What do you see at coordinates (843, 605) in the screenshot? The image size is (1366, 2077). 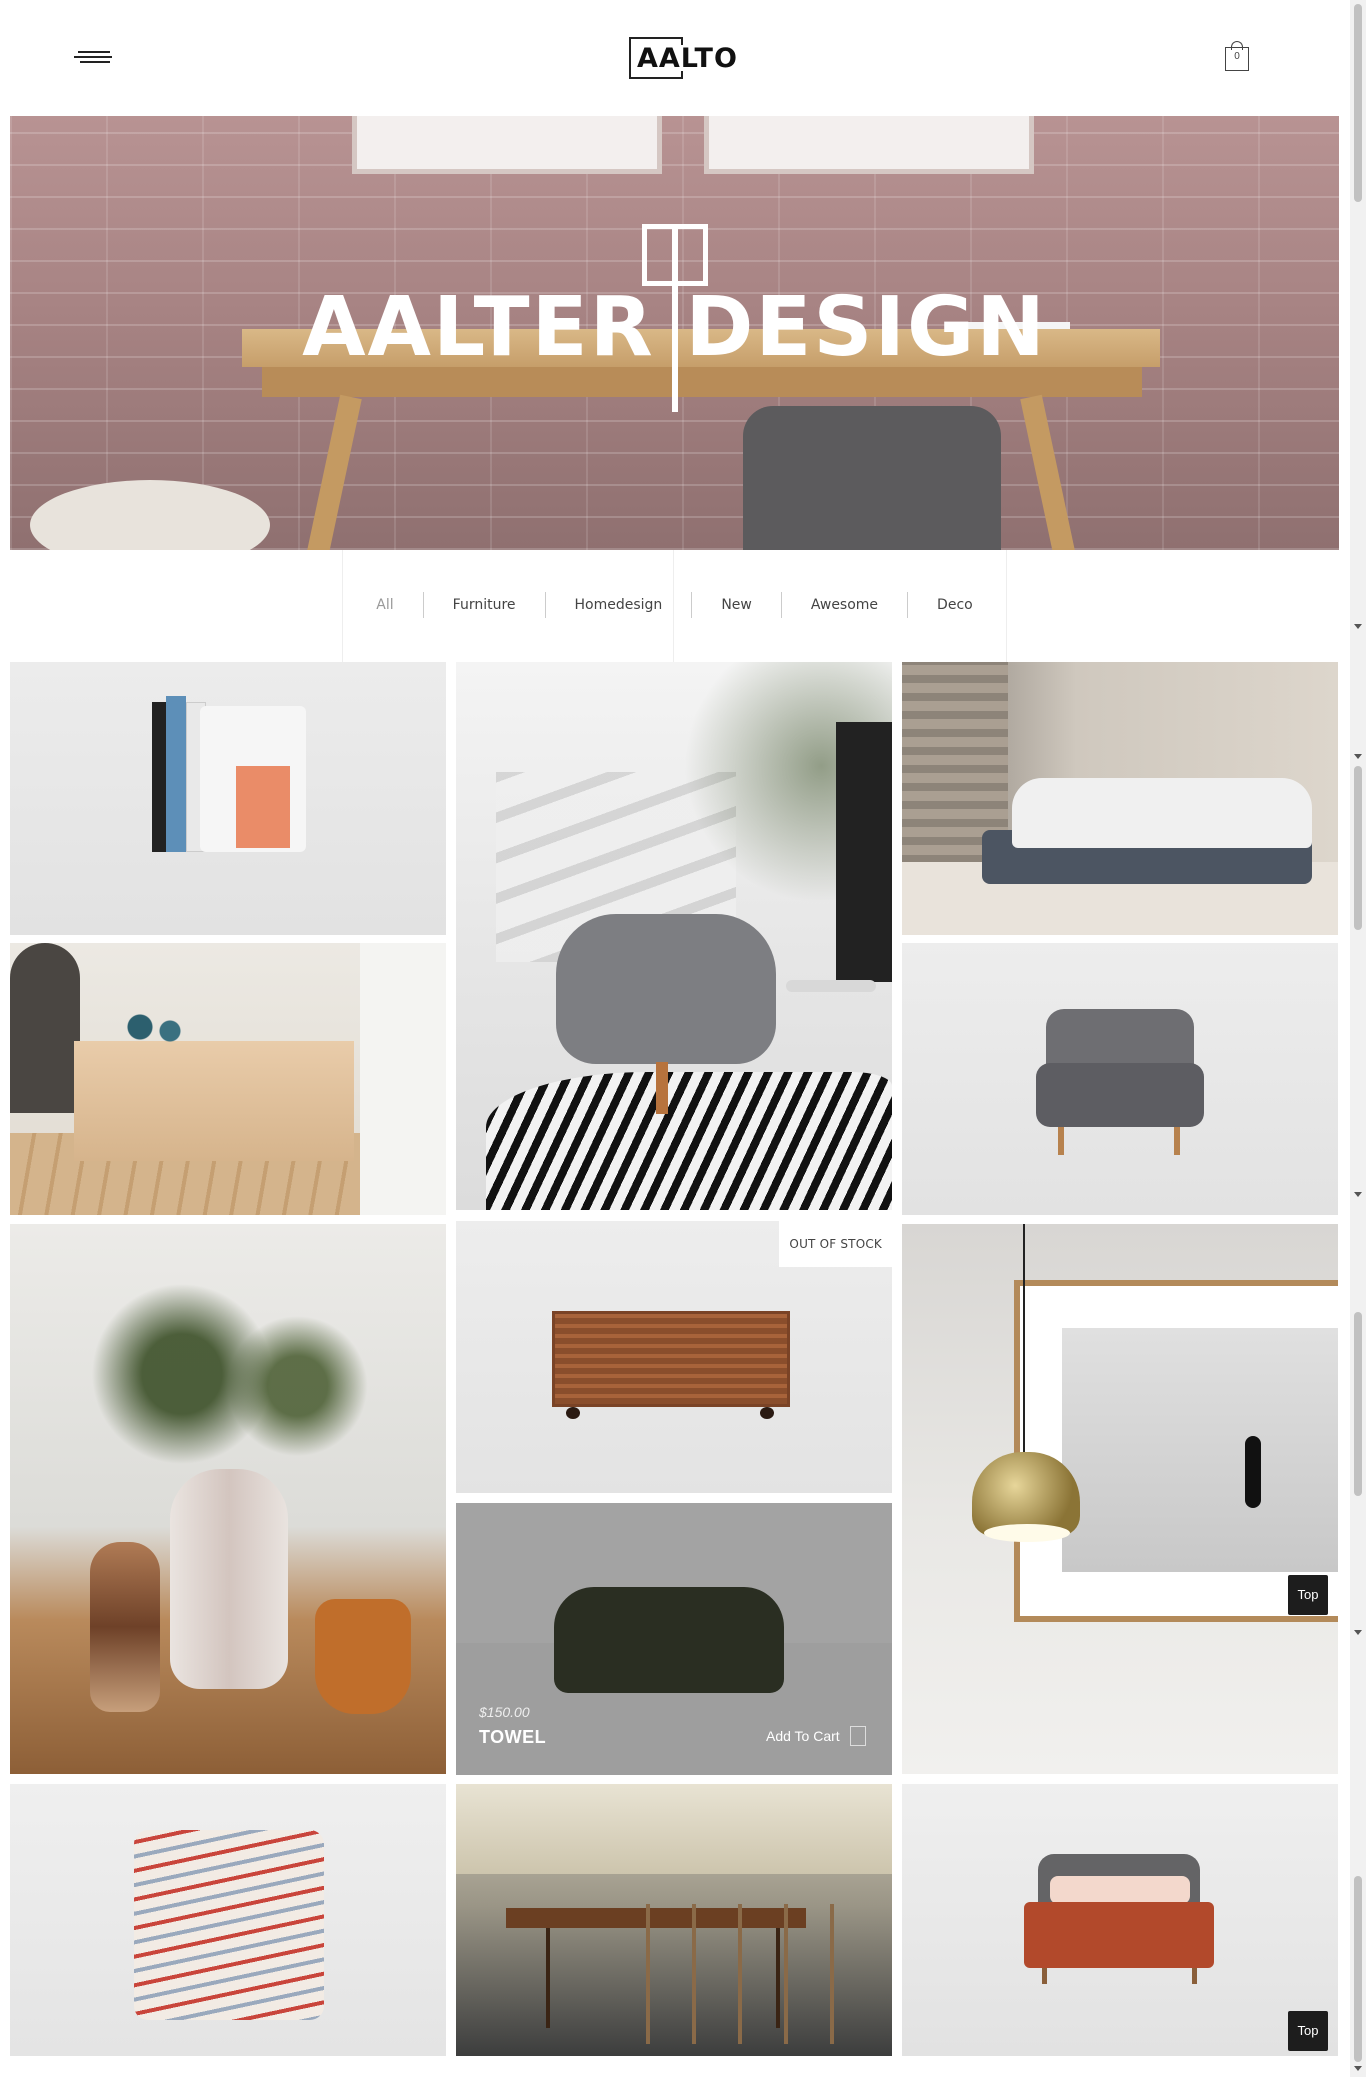 I see `filter-awesome: Awesome` at bounding box center [843, 605].